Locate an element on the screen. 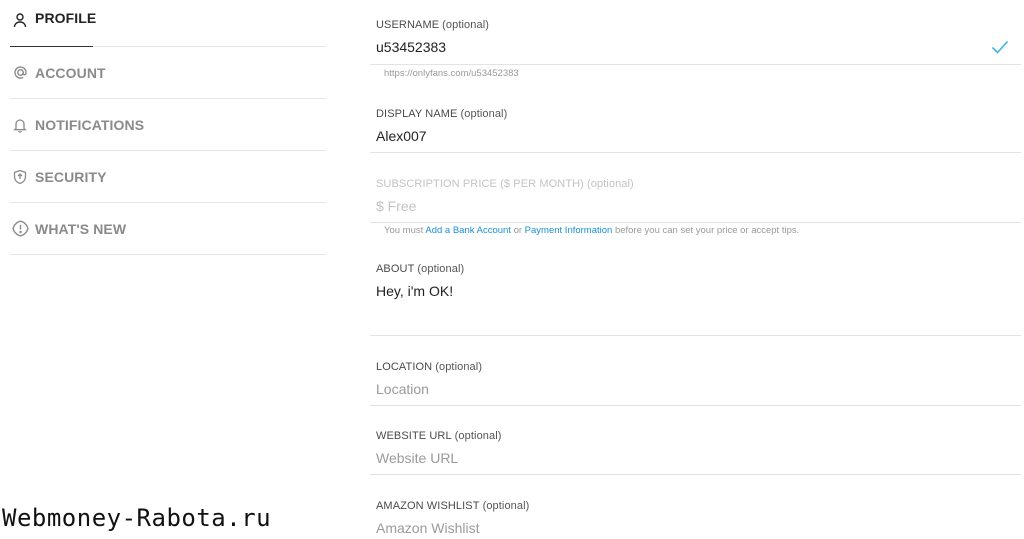  username-input: u53452383 is located at coordinates (698, 47).